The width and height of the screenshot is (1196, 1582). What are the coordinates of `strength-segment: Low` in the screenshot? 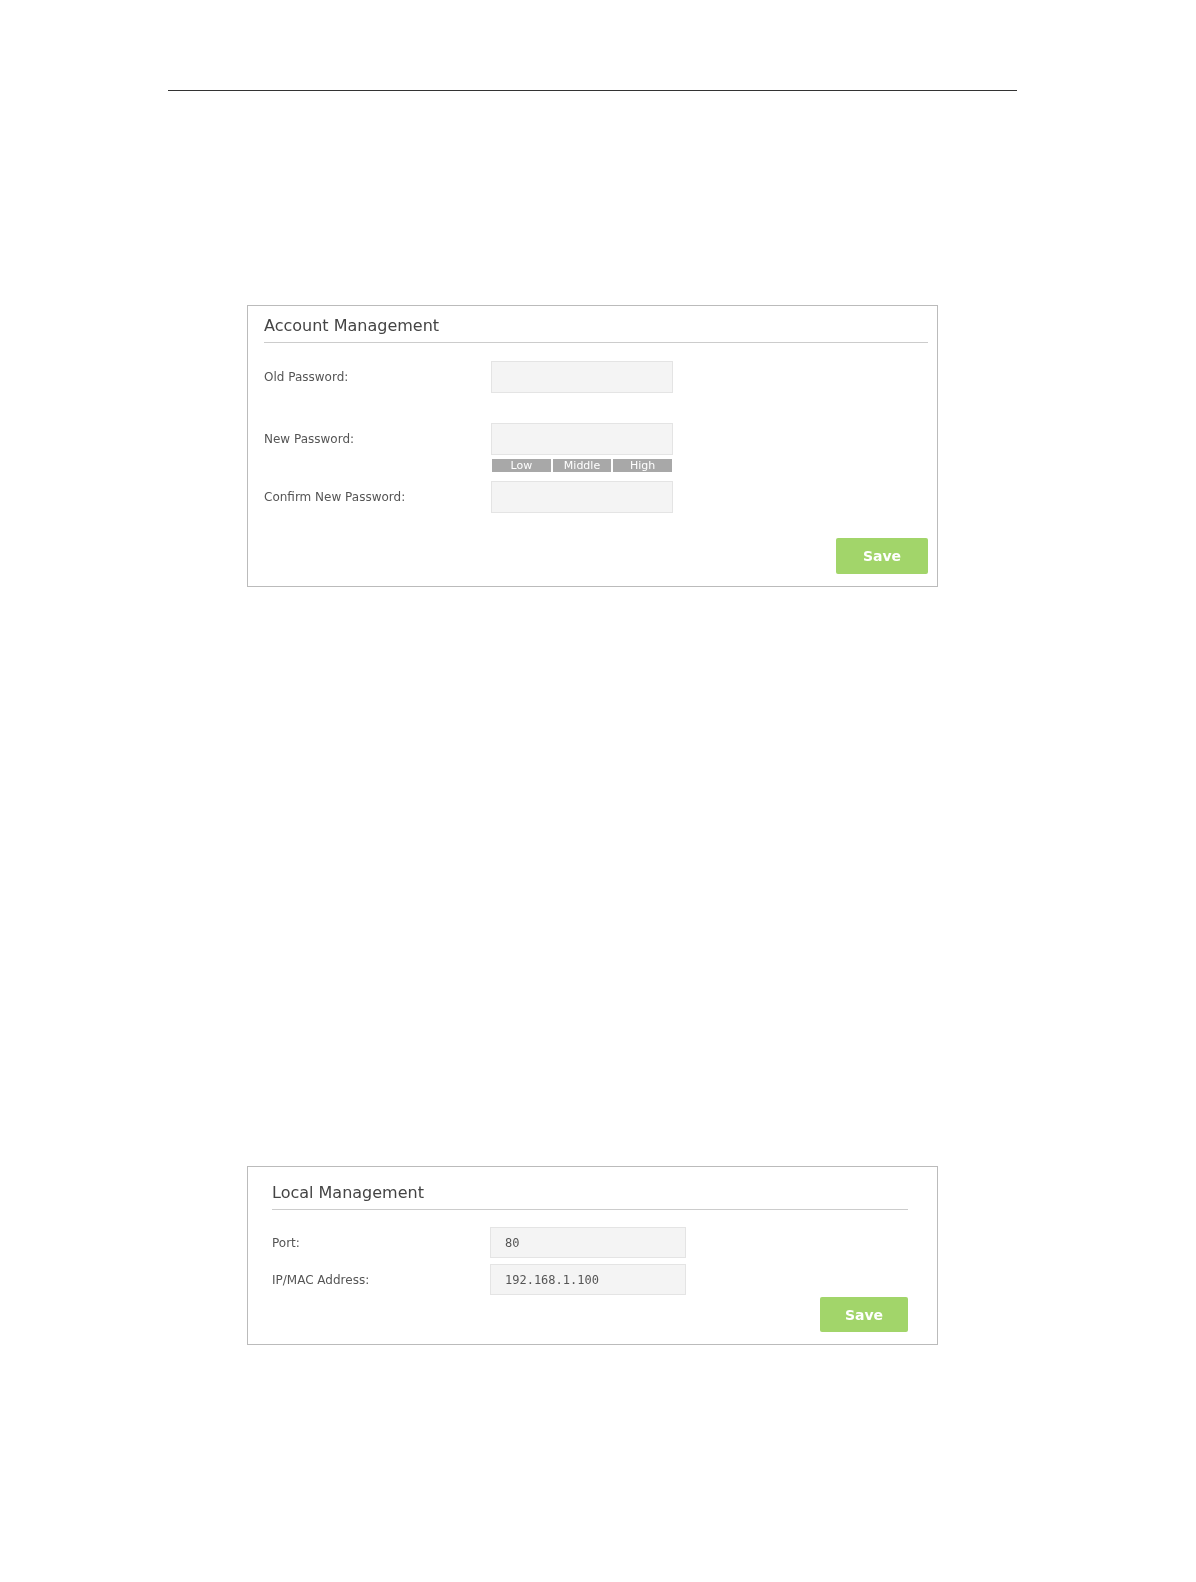 It's located at (521, 465).